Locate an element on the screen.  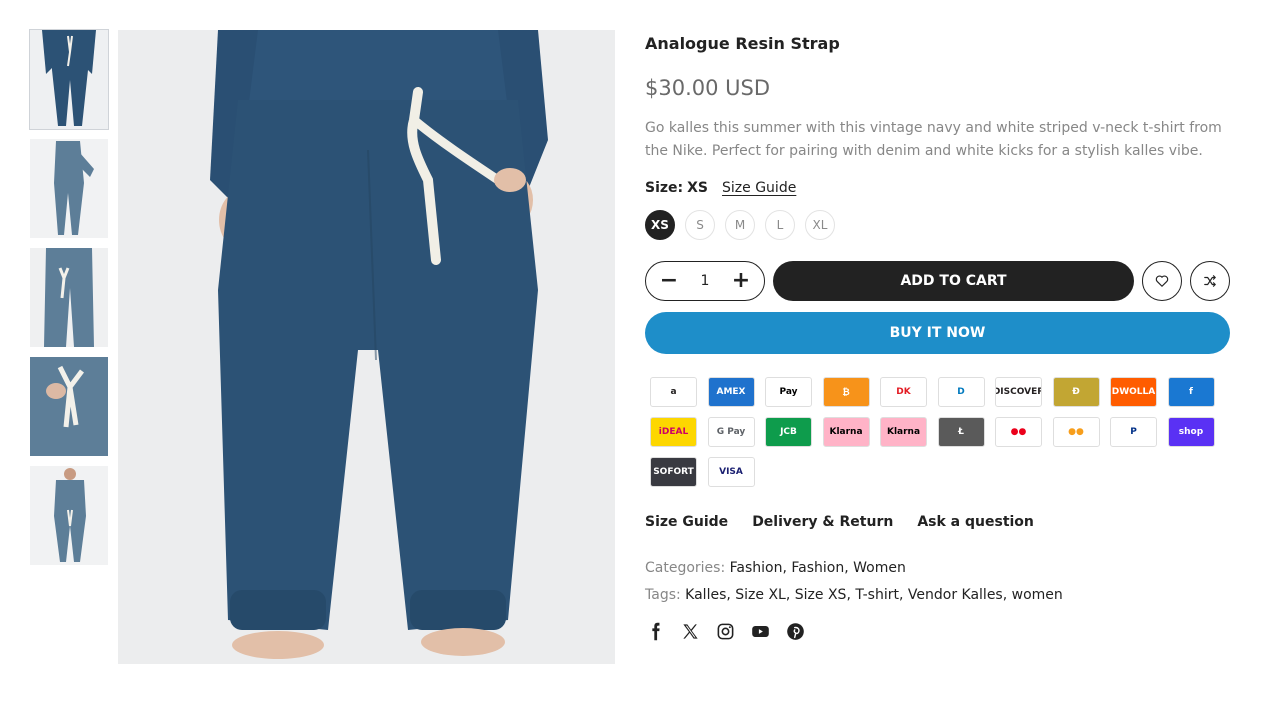
buy-it-now-button: BUY IT NOW is located at coordinates (937, 333).